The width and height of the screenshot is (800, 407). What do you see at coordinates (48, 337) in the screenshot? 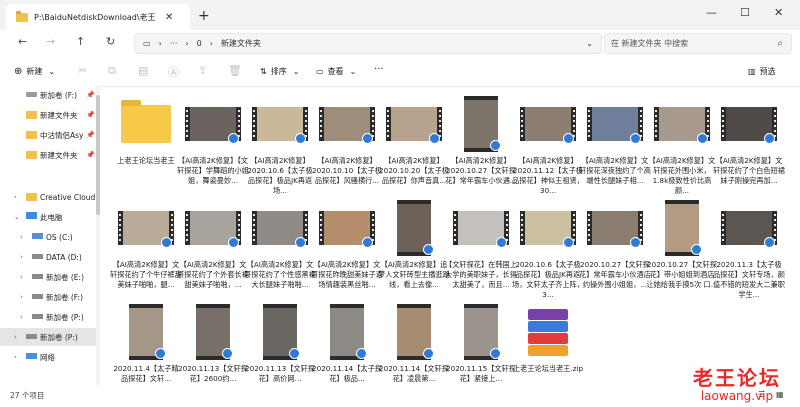
I see `sidebar-item-drive-p-selected: › 新加卷 (P:)` at bounding box center [48, 337].